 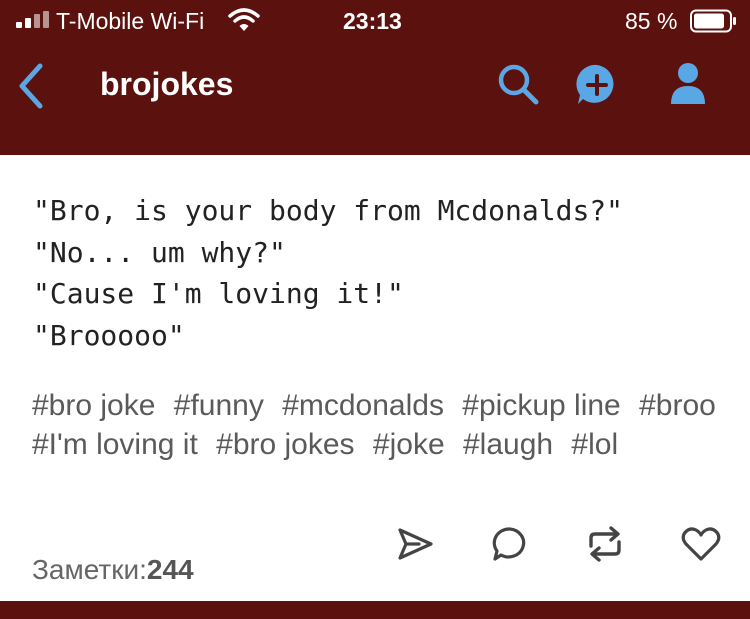 I want to click on notes-label: Заметки:, so click(x=89, y=569).